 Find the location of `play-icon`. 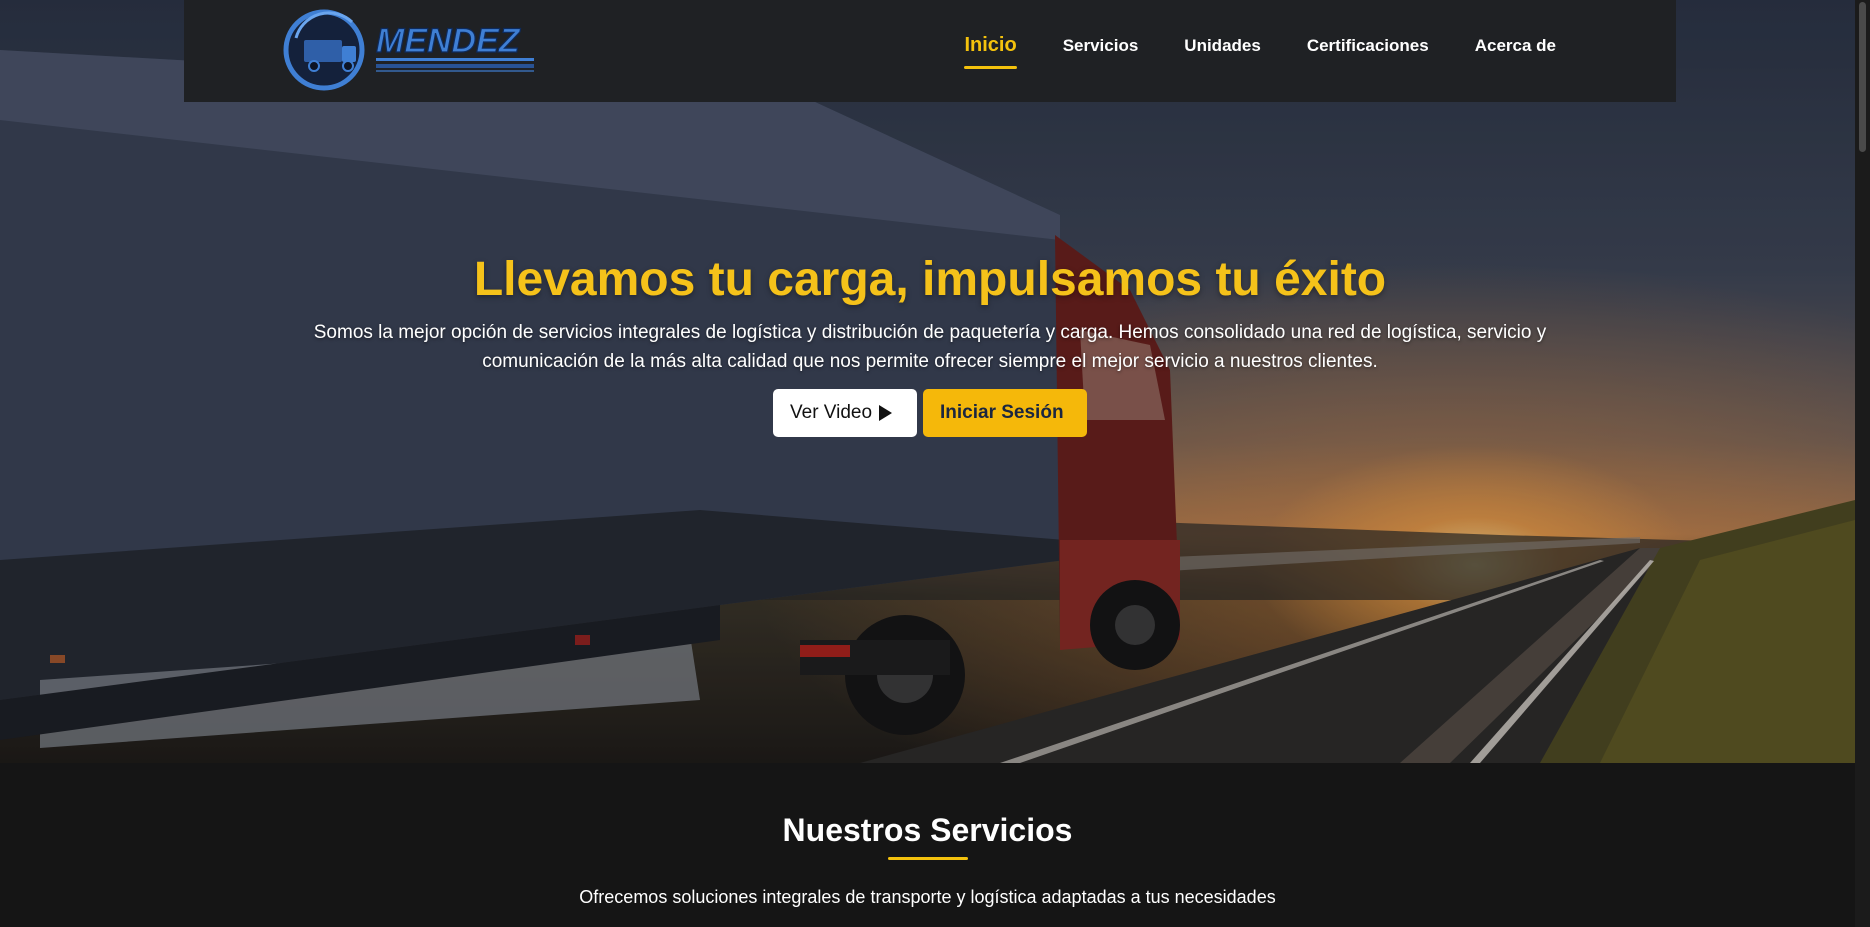

play-icon is located at coordinates (886, 413).